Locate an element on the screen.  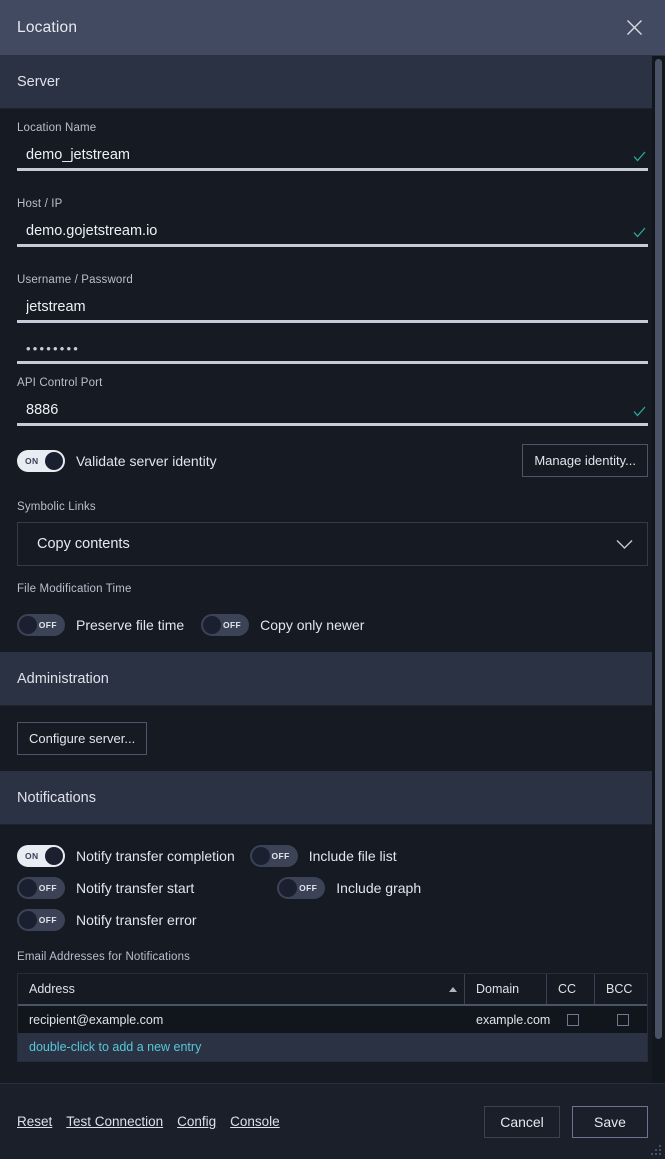
password-input is located at coordinates (337, 348).